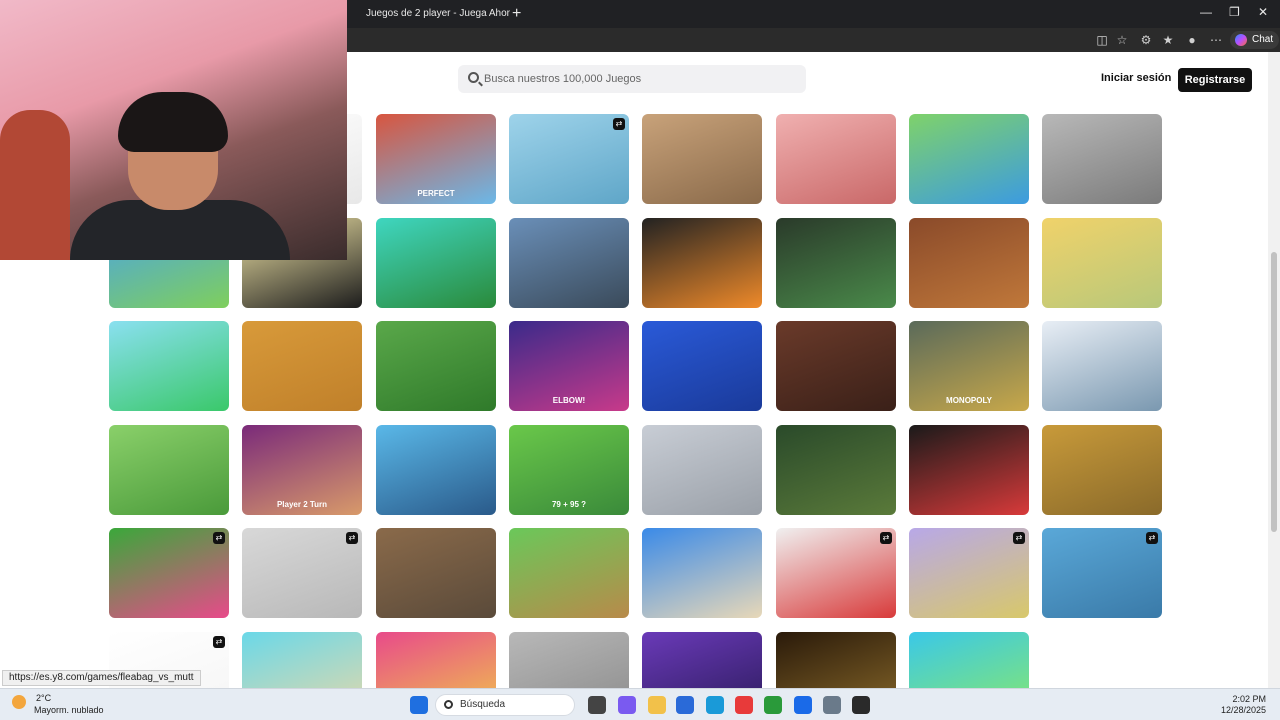  I want to click on store-icon, so click(685, 705).